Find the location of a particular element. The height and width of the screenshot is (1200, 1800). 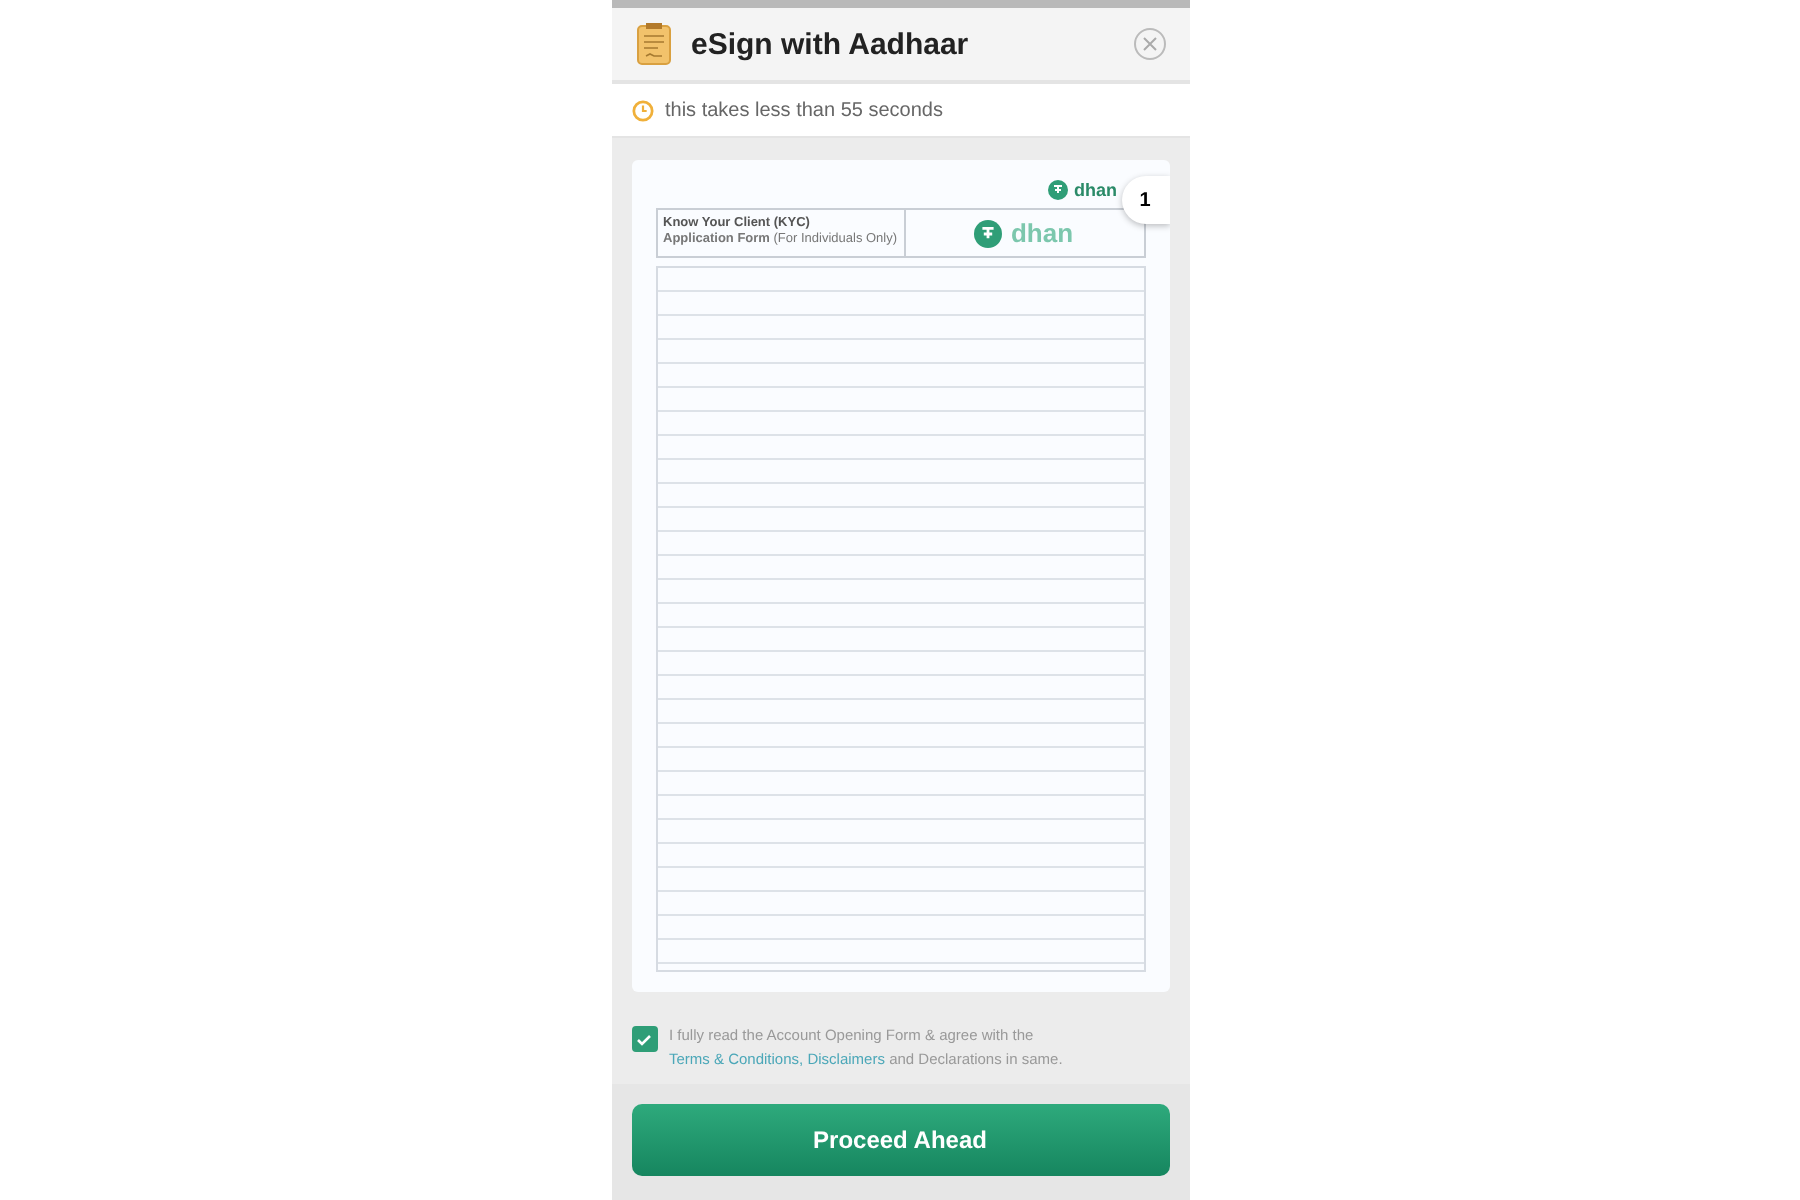

time-notice: this takes less than 55 seconds is located at coordinates (804, 110).